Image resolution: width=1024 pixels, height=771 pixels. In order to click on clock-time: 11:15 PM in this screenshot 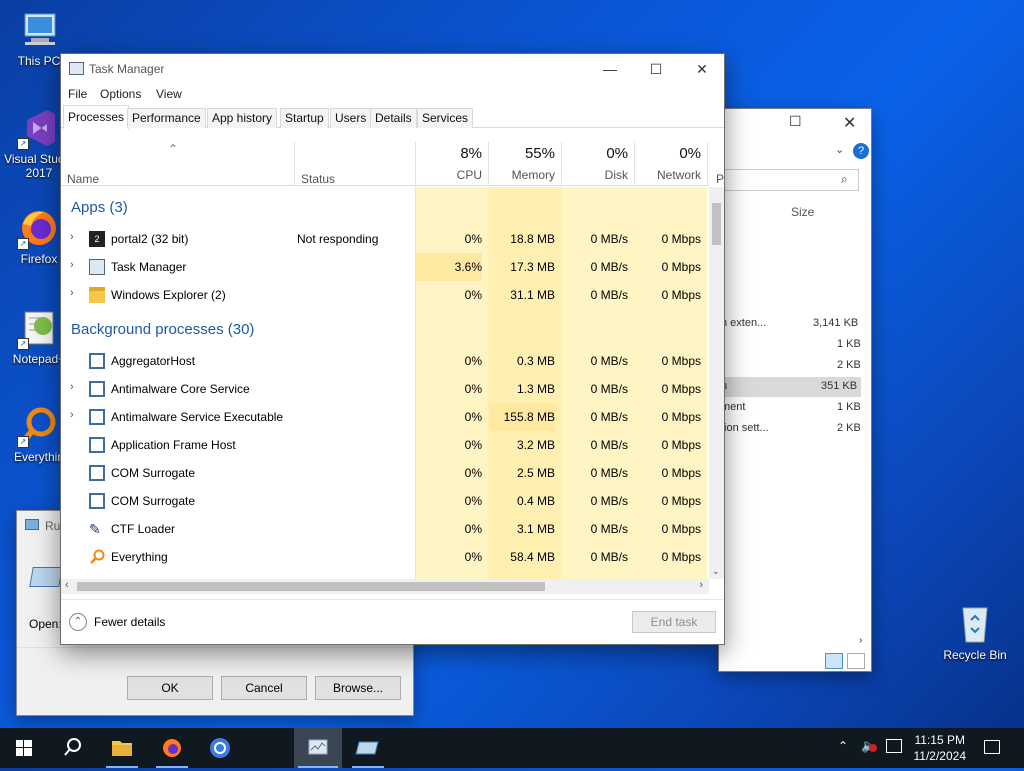, I will do `click(939, 740)`.